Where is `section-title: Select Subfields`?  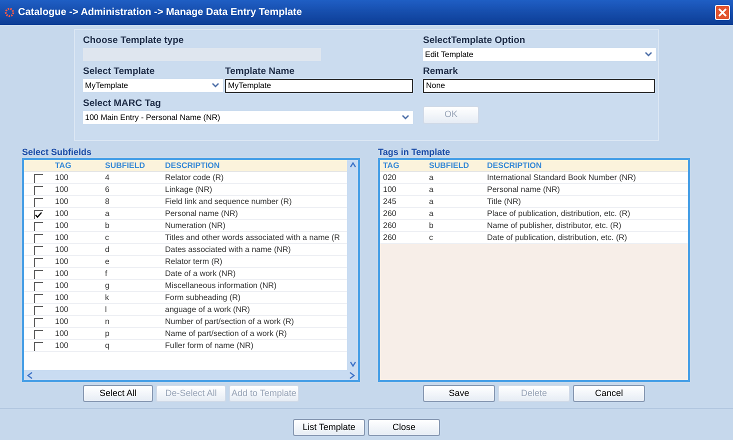
section-title: Select Subfields is located at coordinates (57, 152).